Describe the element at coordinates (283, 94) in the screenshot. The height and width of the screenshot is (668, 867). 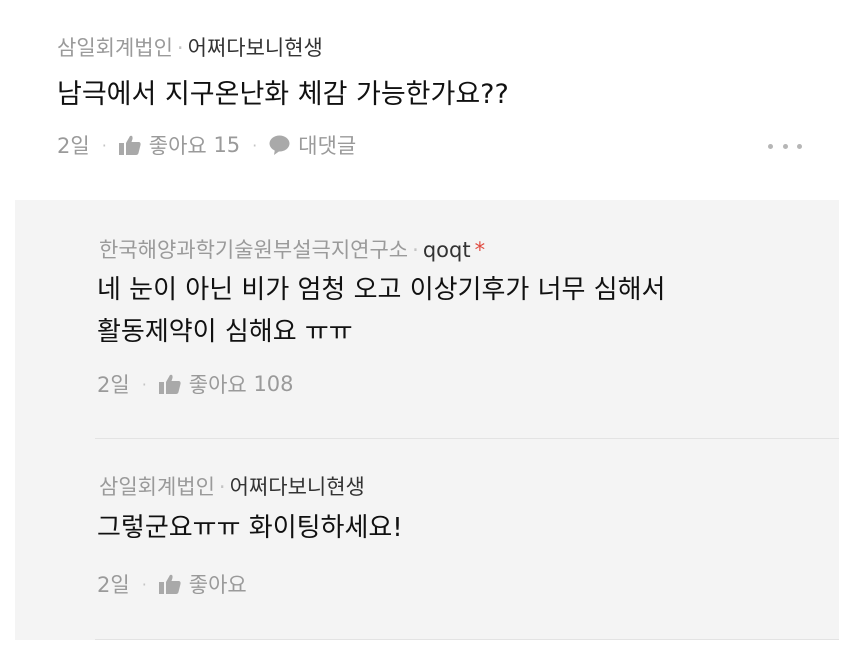
I see `post-title: 남극에서 지구온난화 체감 가능한가요??` at that location.